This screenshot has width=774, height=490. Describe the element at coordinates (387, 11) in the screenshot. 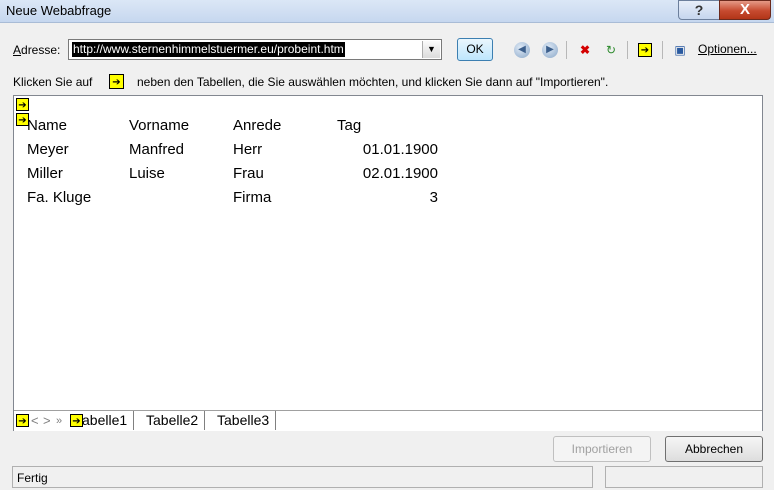

I see `title-bar` at that location.